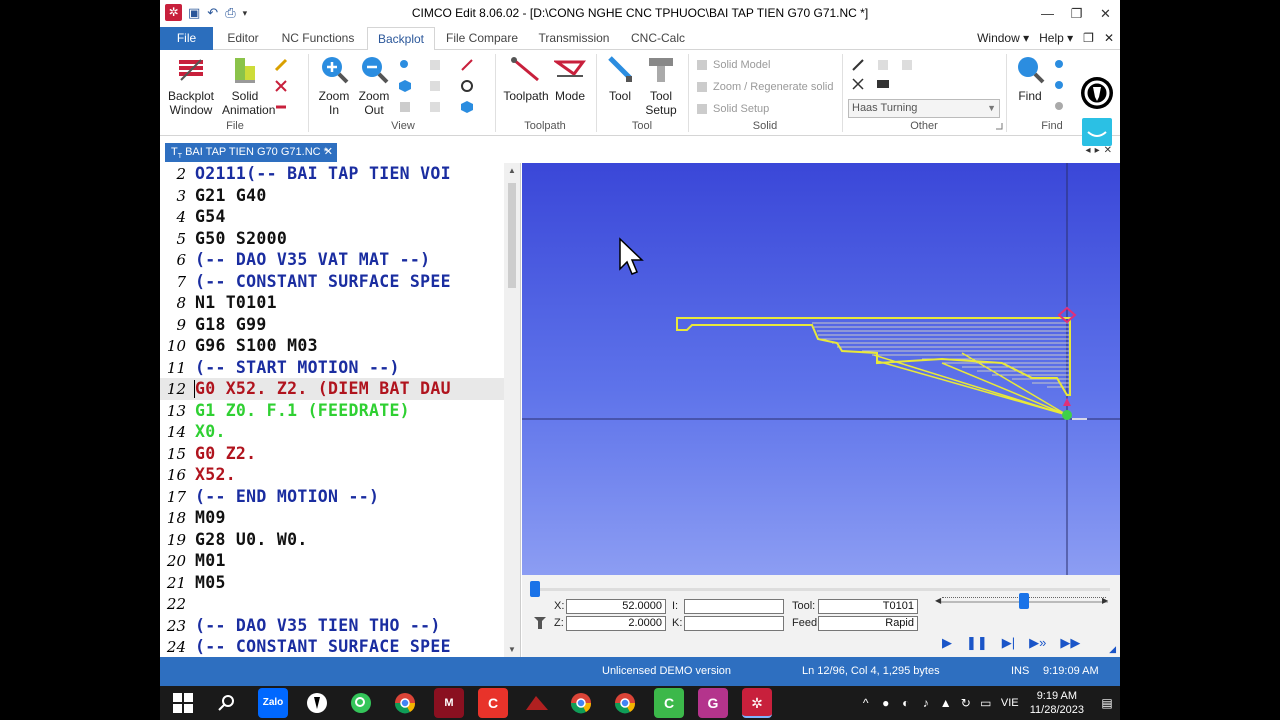 The height and width of the screenshot is (720, 1280). I want to click on save-icon: ▣, so click(194, 13).